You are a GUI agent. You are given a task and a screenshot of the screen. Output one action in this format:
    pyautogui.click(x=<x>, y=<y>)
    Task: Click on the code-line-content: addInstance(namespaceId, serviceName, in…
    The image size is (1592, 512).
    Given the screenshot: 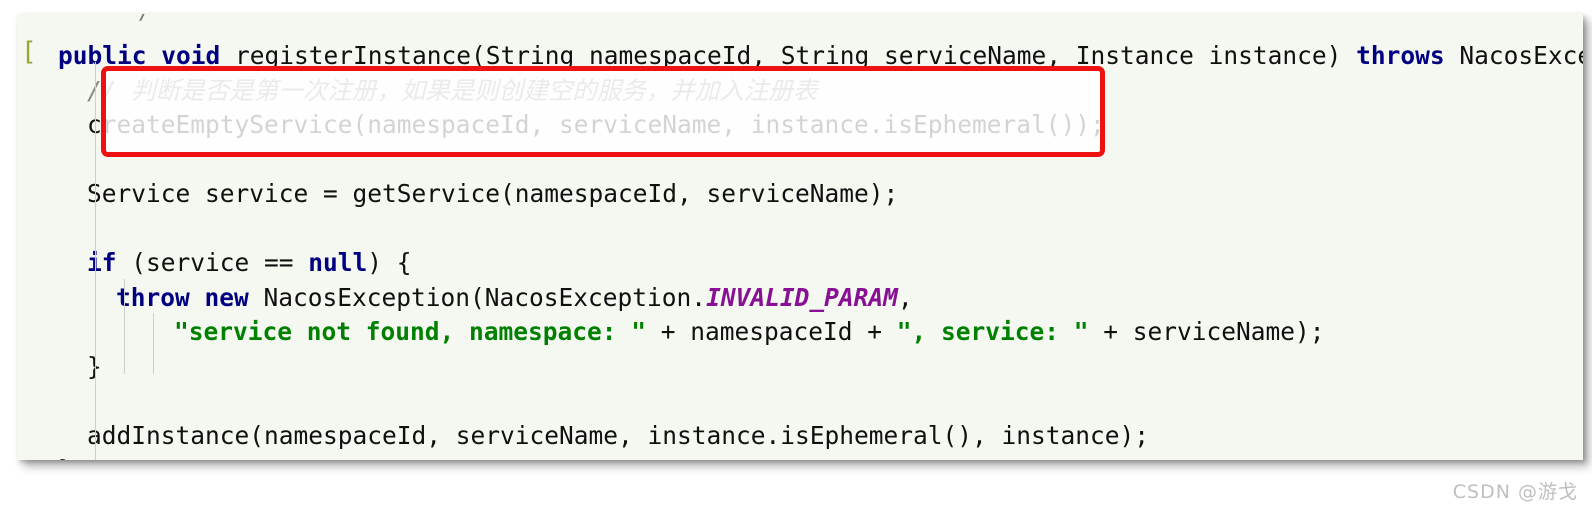 What is the action you would take?
    pyautogui.click(x=583, y=435)
    